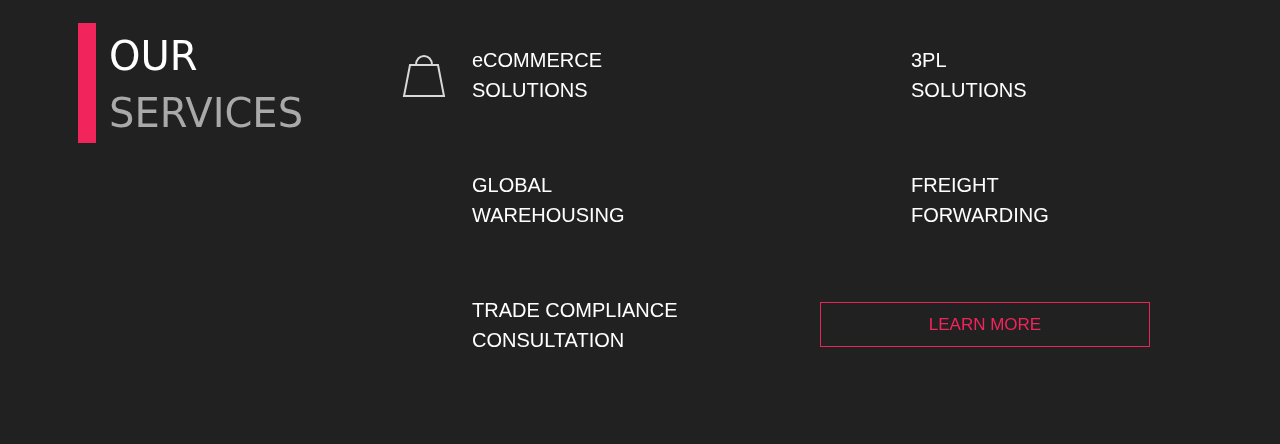  What do you see at coordinates (980, 200) in the screenshot?
I see `service-title: FREIGHT FORWARDING` at bounding box center [980, 200].